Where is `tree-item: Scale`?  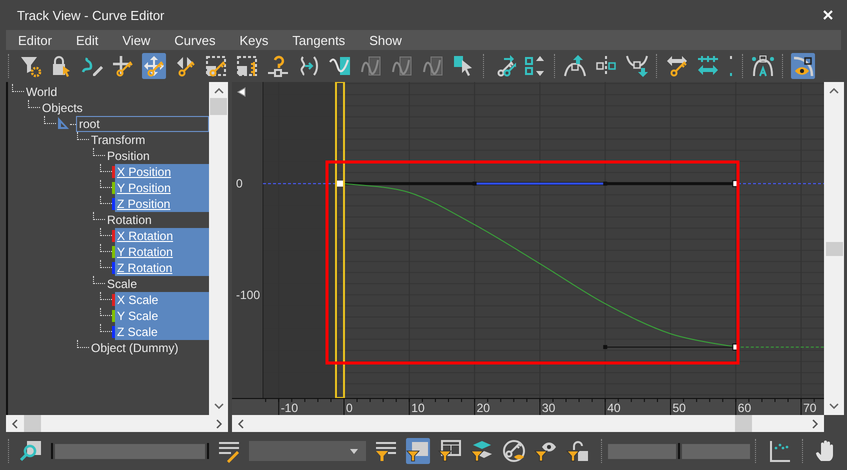
tree-item: Scale is located at coordinates (122, 284).